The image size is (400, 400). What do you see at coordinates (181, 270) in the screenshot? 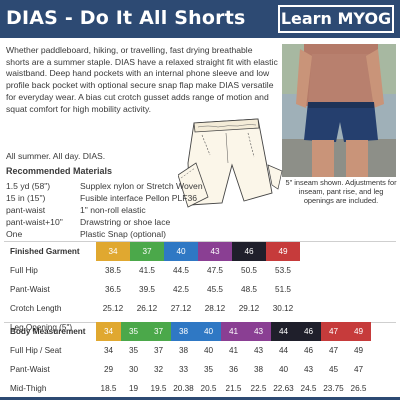
I see `cell: 44.5` at bounding box center [181, 270].